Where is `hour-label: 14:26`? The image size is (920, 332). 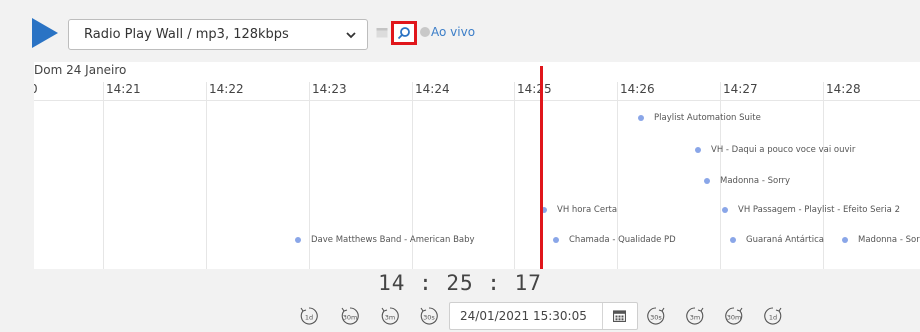 hour-label: 14:26 is located at coordinates (637, 89).